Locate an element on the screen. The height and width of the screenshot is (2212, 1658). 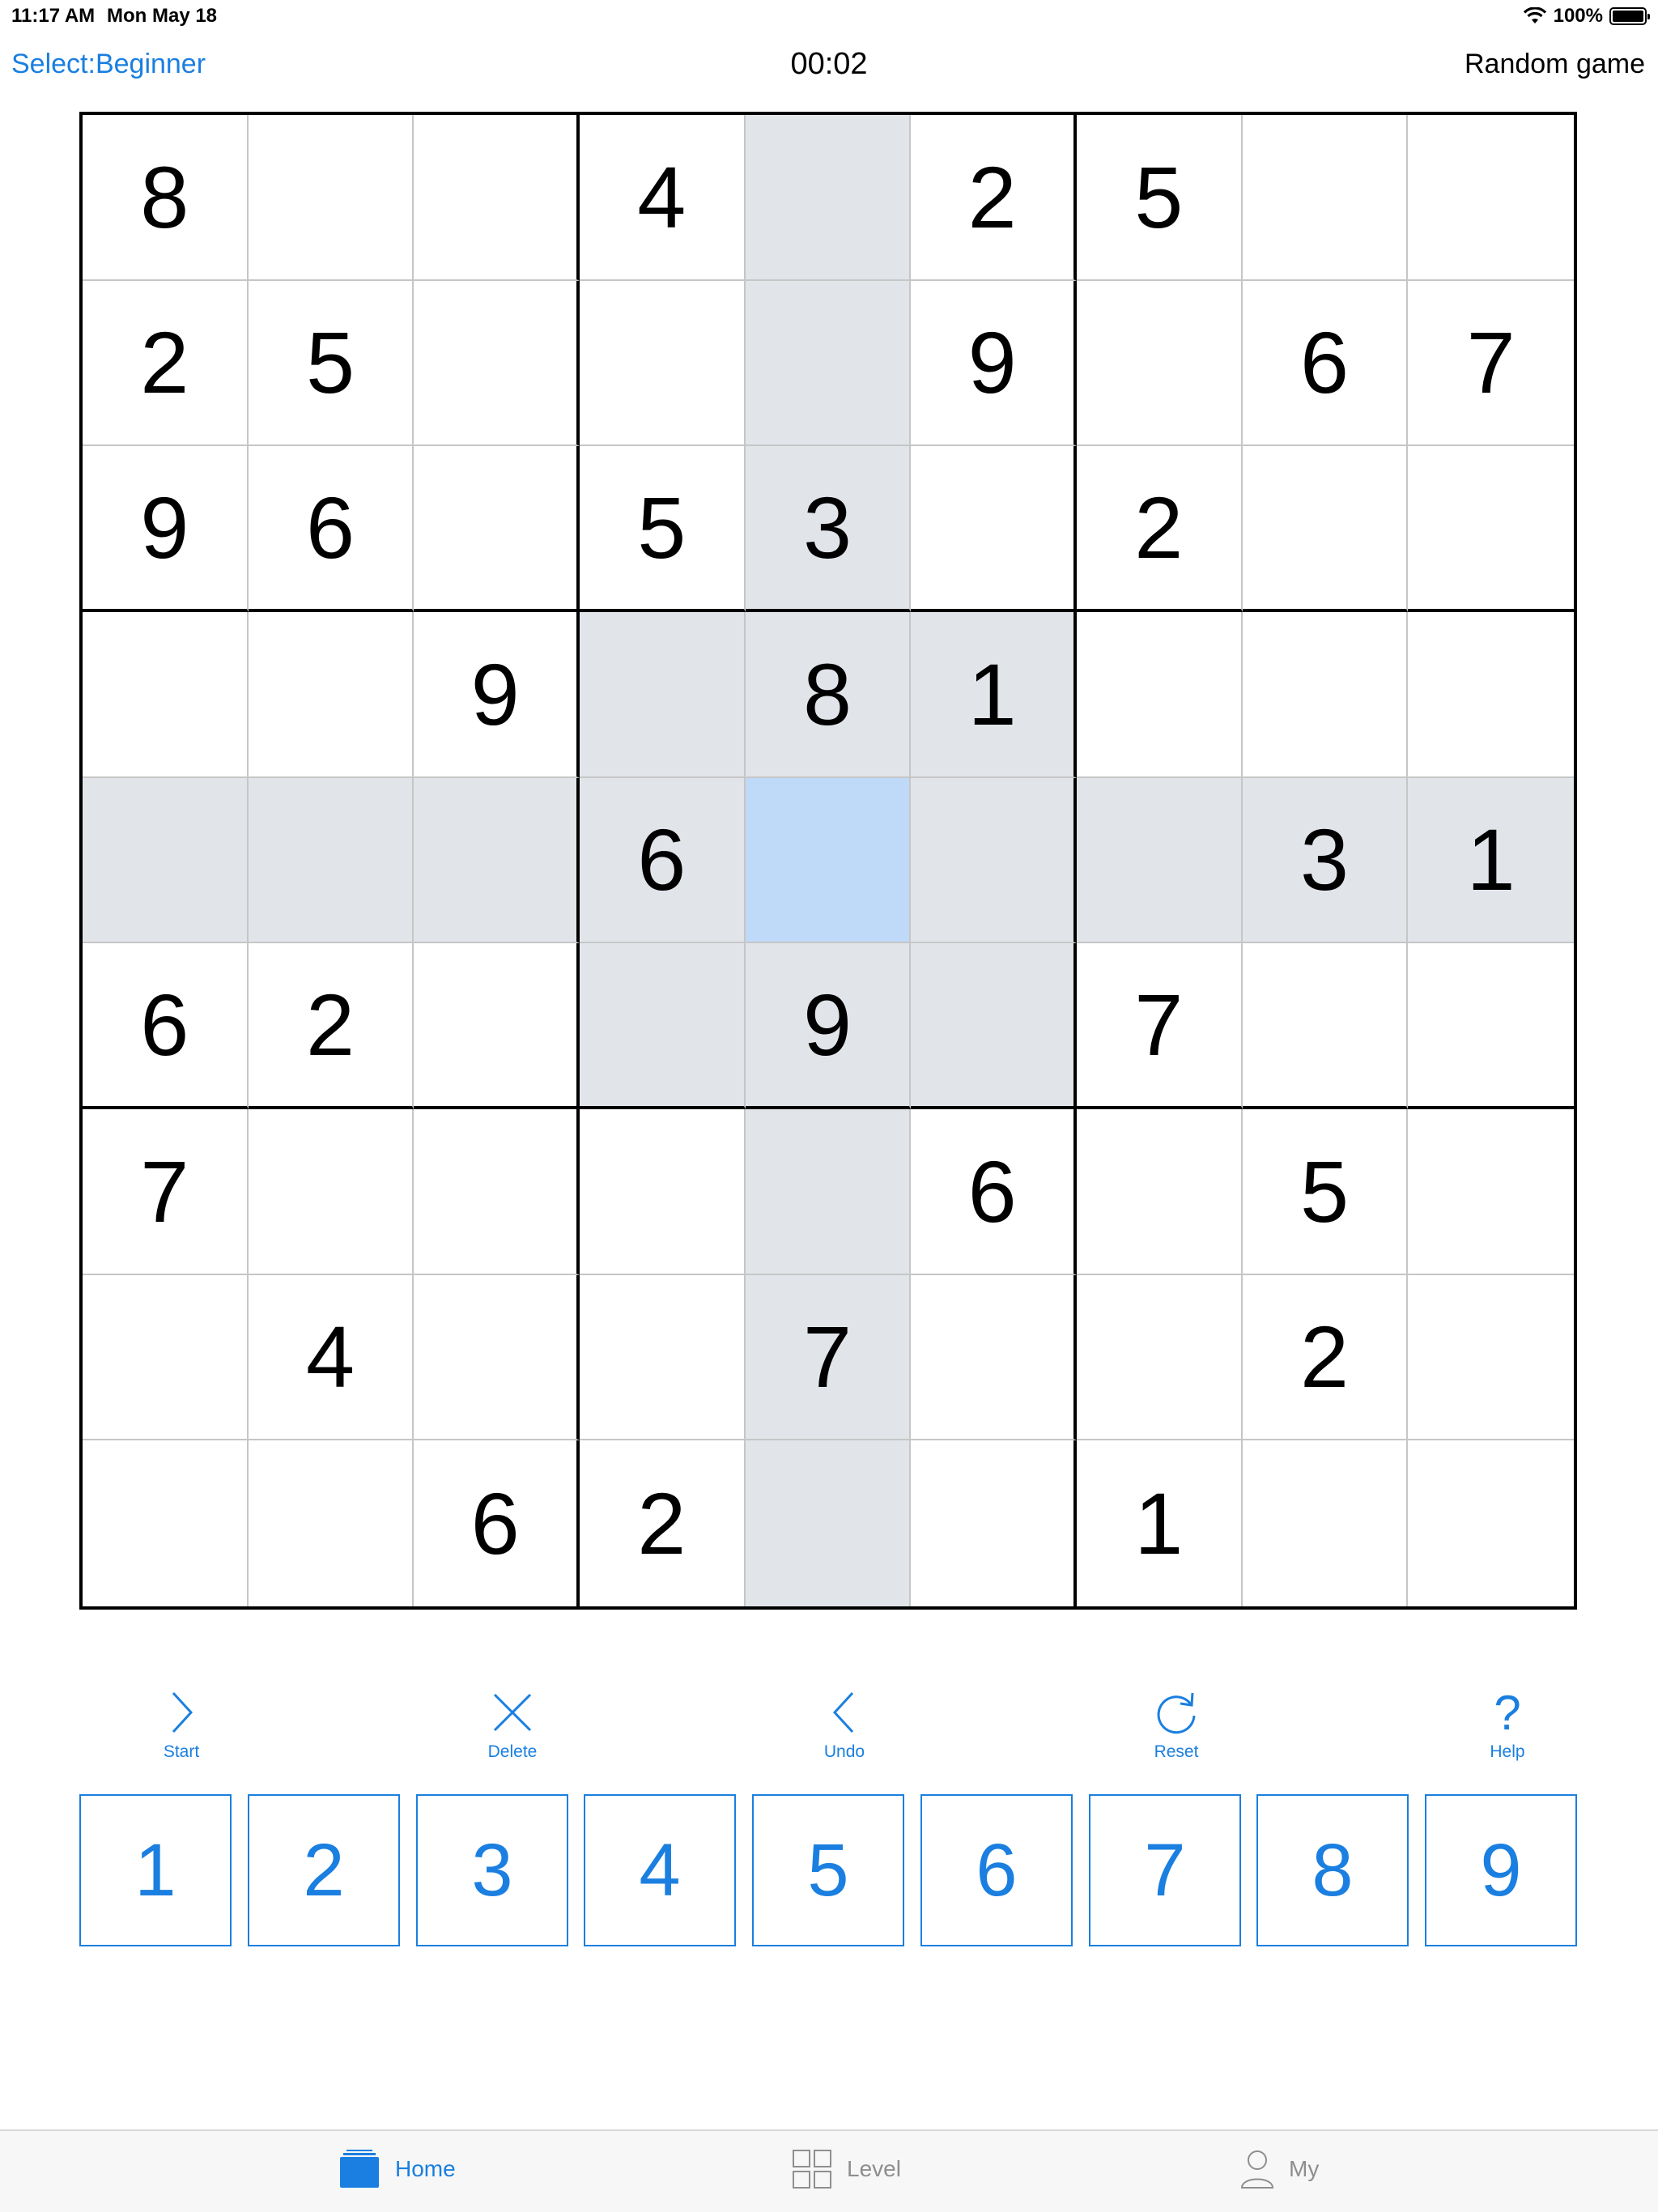
number-key-3: 3 is located at coordinates (492, 1870).